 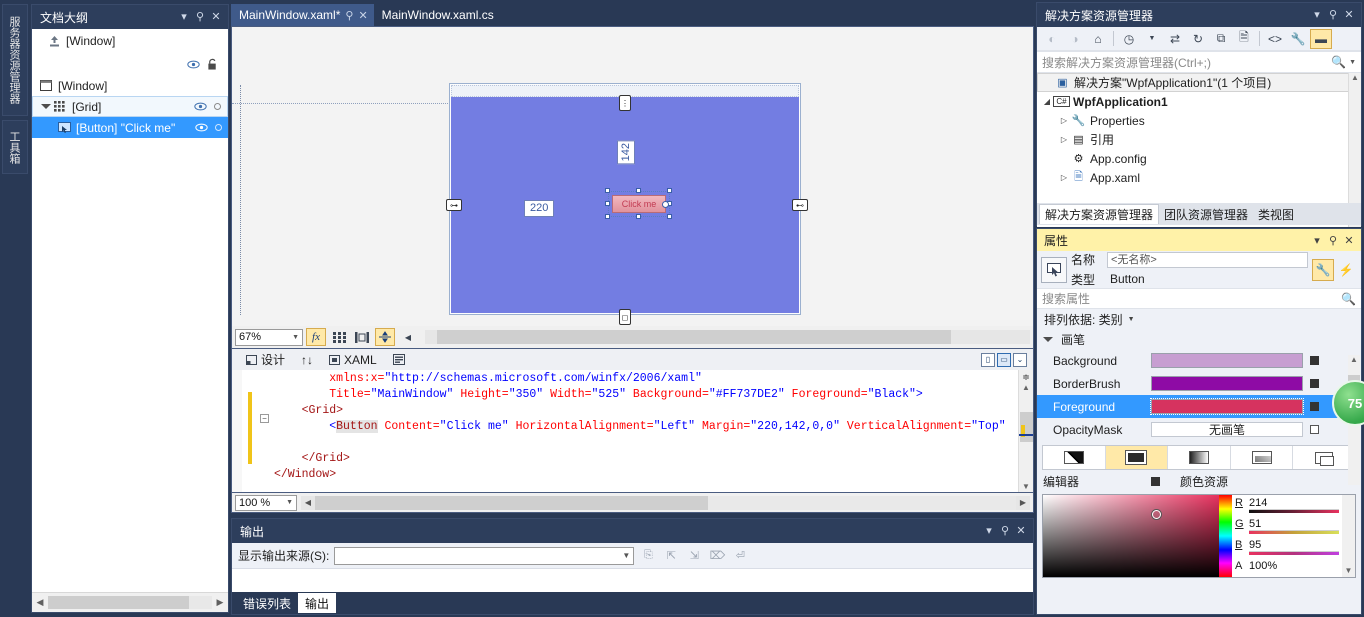 What do you see at coordinates (607, 190) in the screenshot?
I see `resize-handle-nw` at bounding box center [607, 190].